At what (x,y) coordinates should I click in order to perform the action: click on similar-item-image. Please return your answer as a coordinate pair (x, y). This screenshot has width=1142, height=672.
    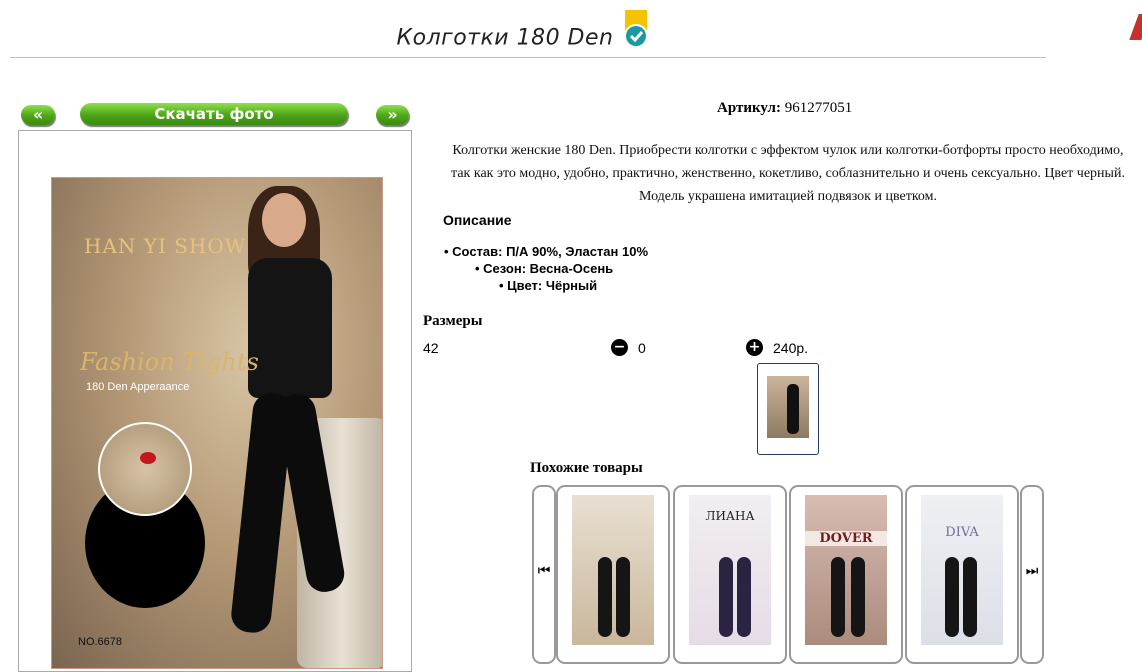
    Looking at the image, I should click on (613, 570).